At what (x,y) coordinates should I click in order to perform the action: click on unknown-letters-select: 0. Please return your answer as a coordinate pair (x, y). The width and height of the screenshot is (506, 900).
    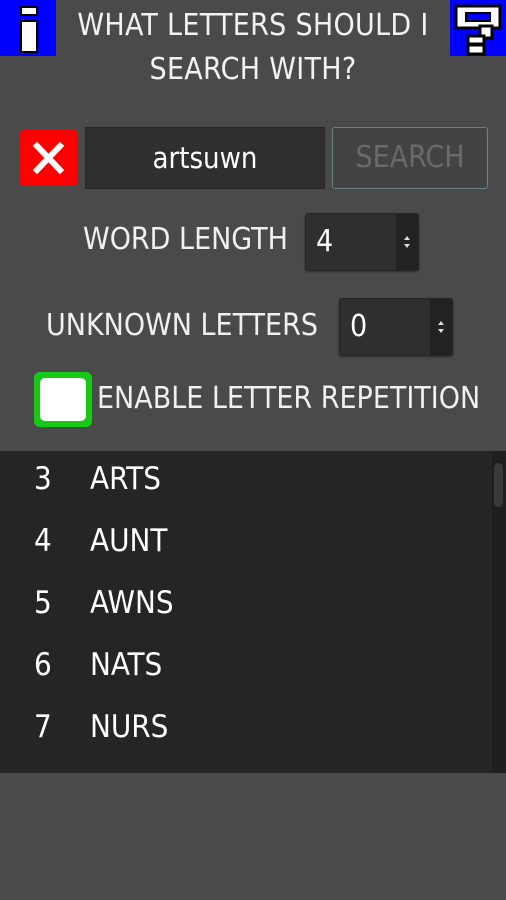
    Looking at the image, I should click on (396, 327).